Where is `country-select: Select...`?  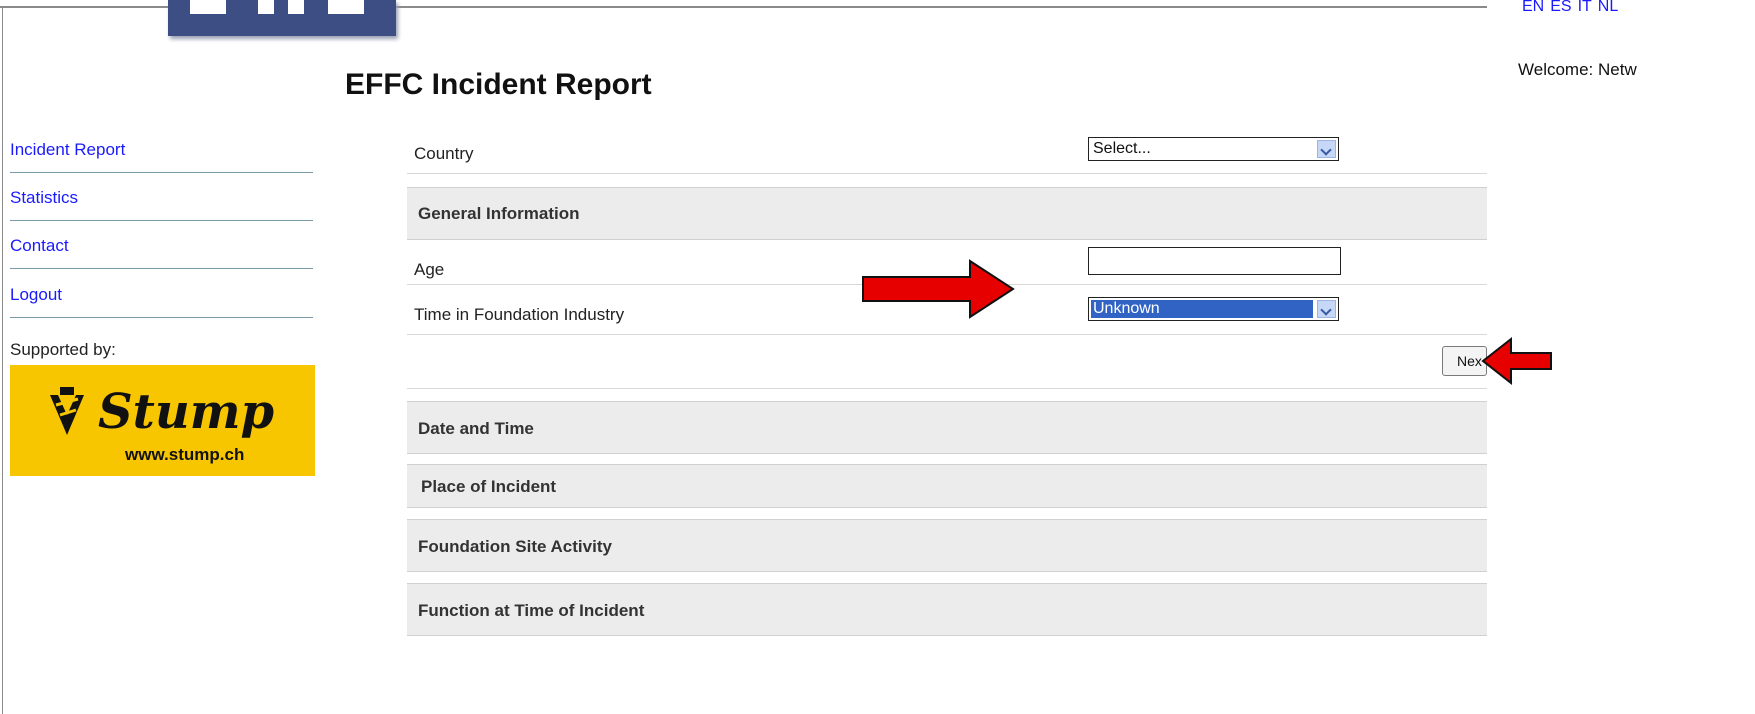 country-select: Select... is located at coordinates (1213, 149).